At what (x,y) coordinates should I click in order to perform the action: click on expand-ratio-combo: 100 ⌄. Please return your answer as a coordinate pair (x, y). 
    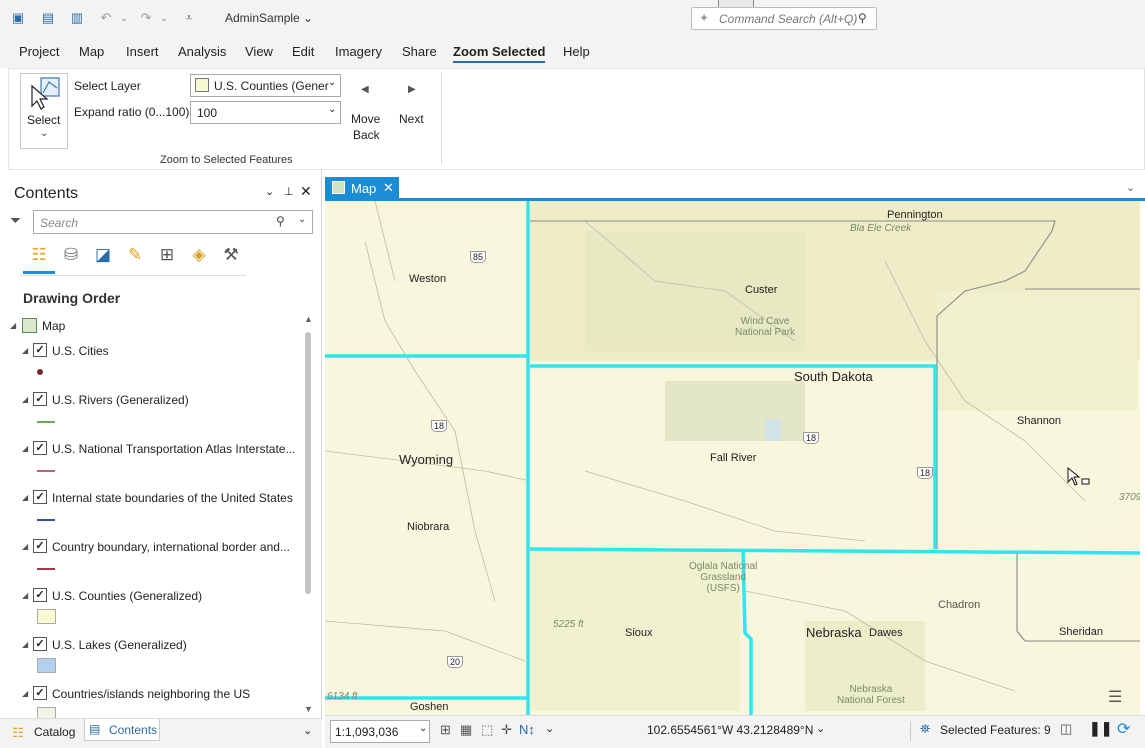
    Looking at the image, I should click on (265, 112).